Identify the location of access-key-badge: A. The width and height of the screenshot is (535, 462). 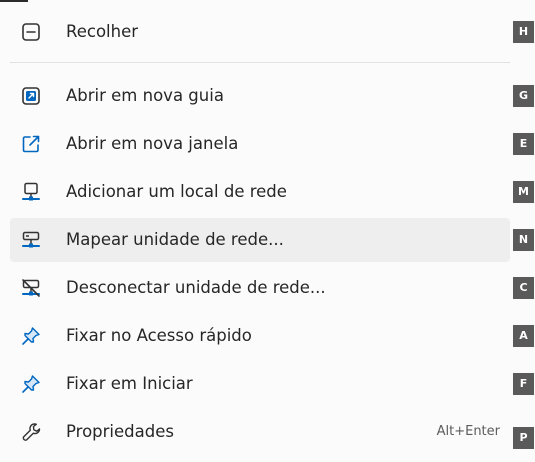
(523, 336).